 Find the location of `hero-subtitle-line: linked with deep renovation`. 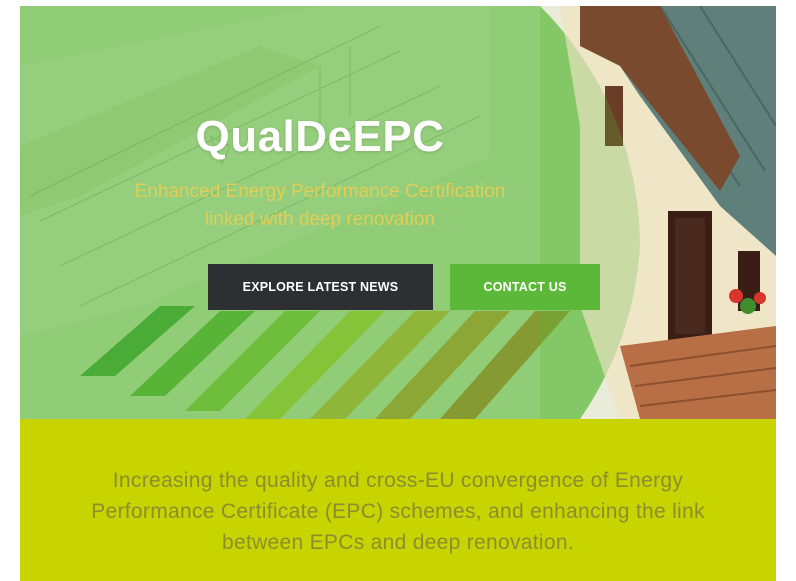

hero-subtitle-line: linked with deep renovation is located at coordinates (320, 219).